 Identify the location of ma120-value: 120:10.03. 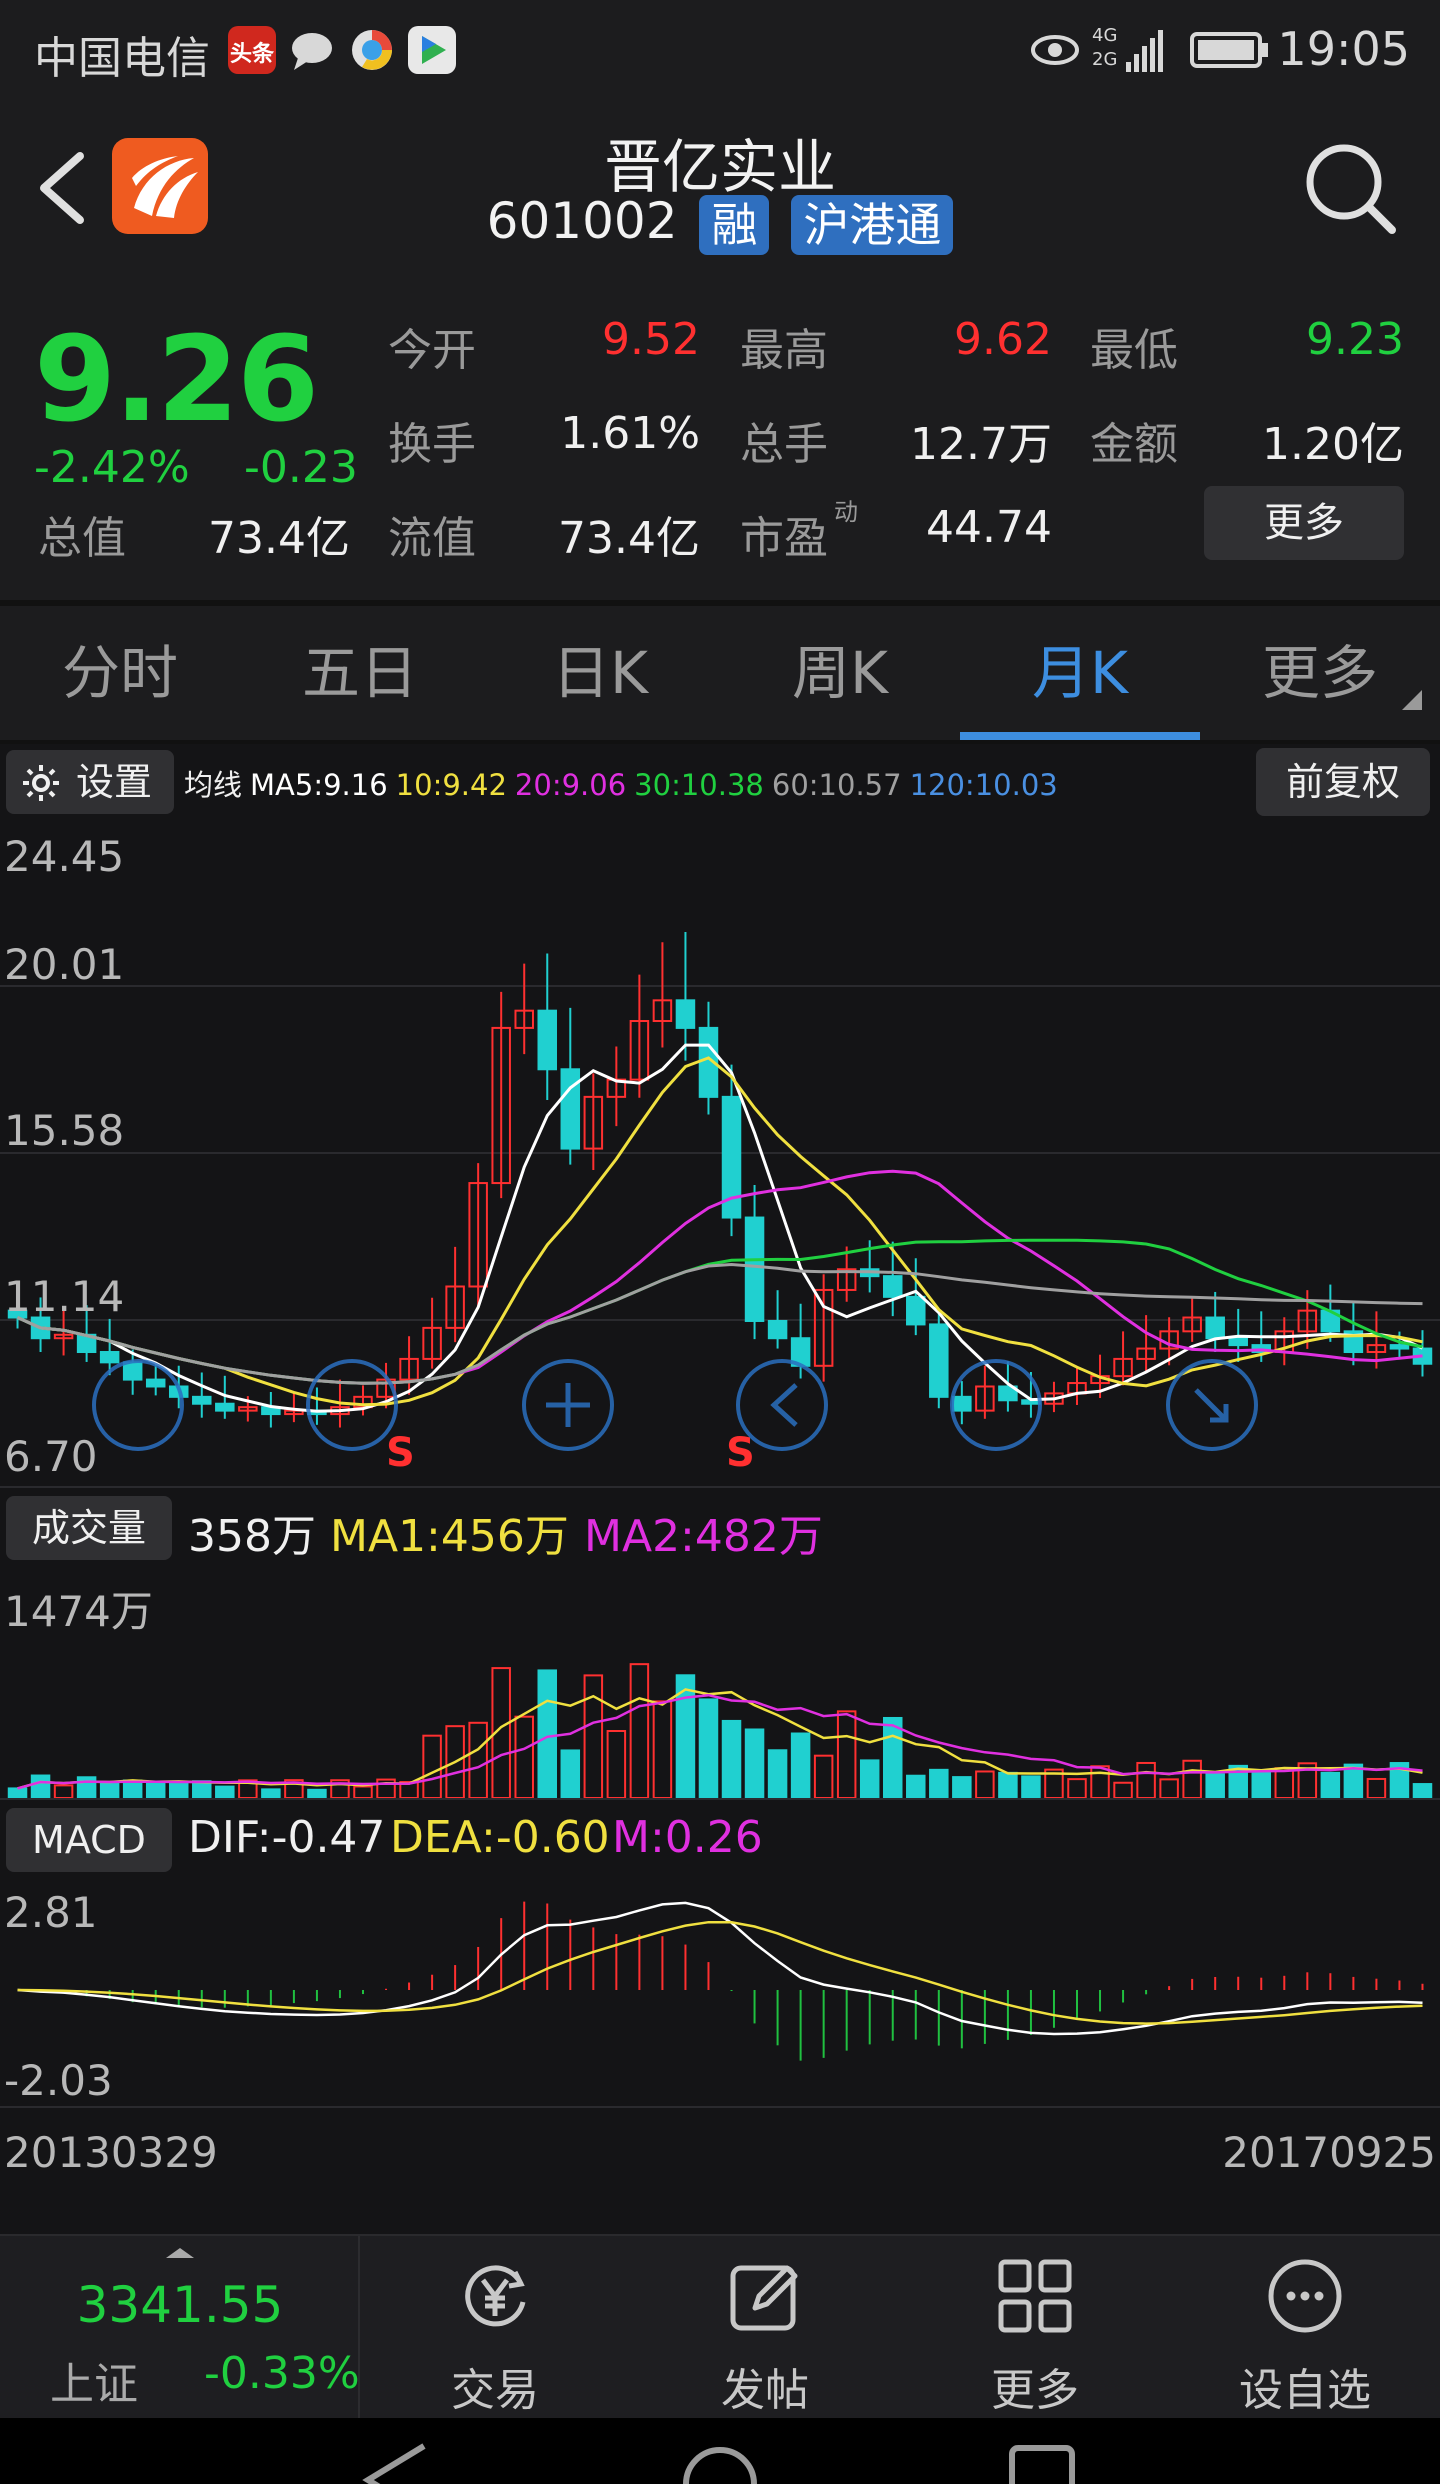
(983, 785).